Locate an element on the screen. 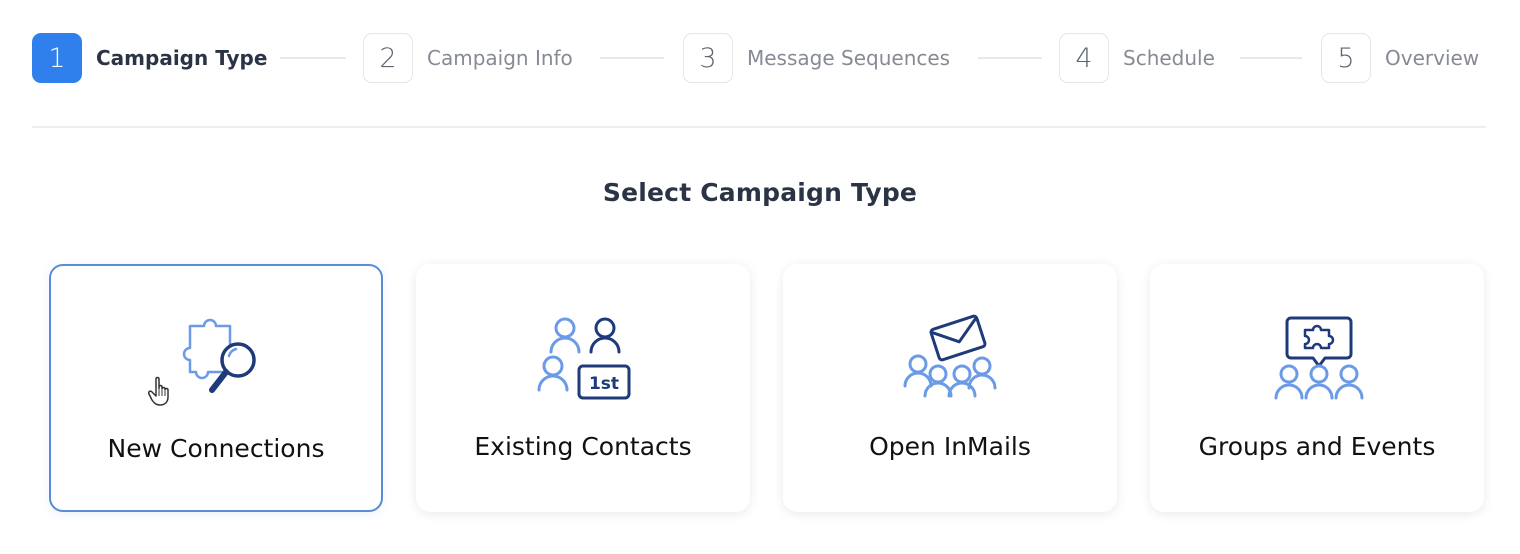 The image size is (1520, 554). step-campaign-type: 1 Campaign Type is located at coordinates (149, 58).